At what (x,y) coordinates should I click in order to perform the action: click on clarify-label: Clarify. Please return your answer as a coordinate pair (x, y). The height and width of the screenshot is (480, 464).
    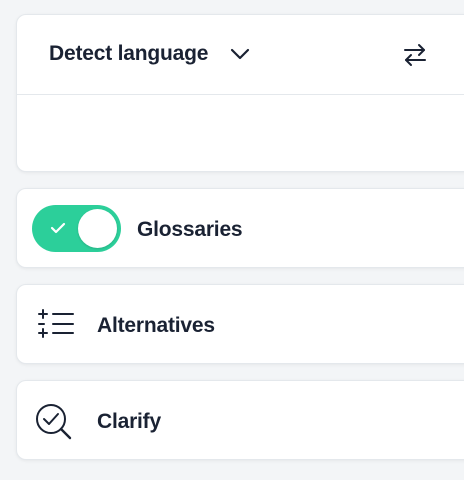
    Looking at the image, I should click on (129, 421).